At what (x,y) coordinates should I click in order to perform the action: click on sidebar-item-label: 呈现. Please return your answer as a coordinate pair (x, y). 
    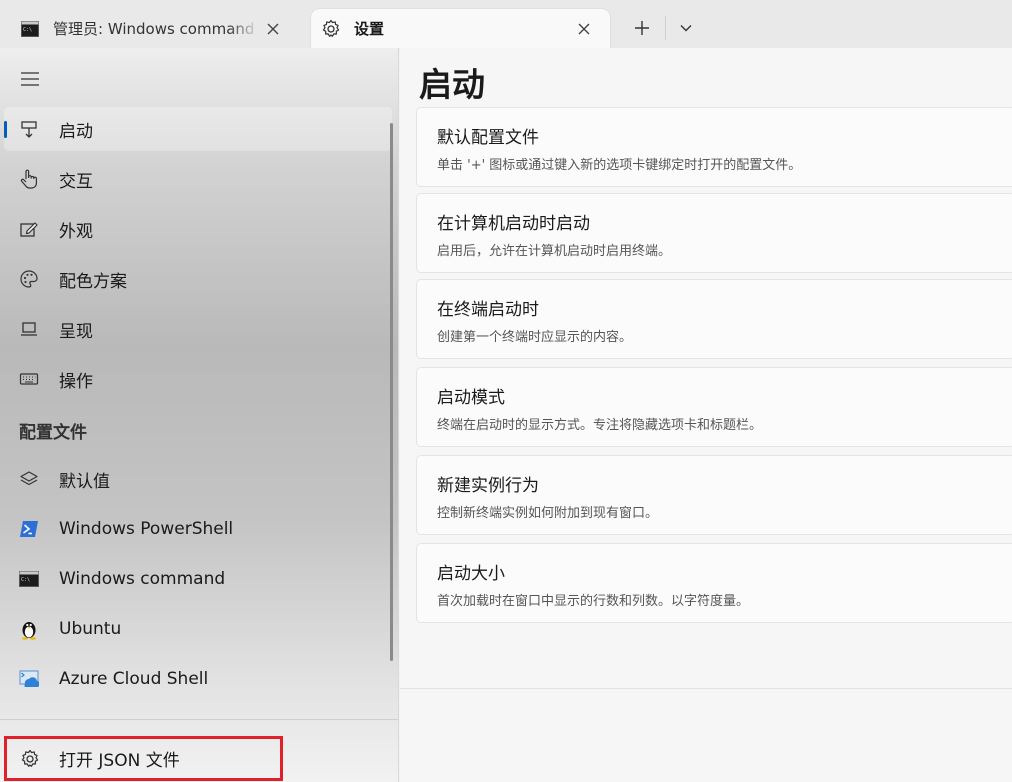
    Looking at the image, I should click on (76, 331).